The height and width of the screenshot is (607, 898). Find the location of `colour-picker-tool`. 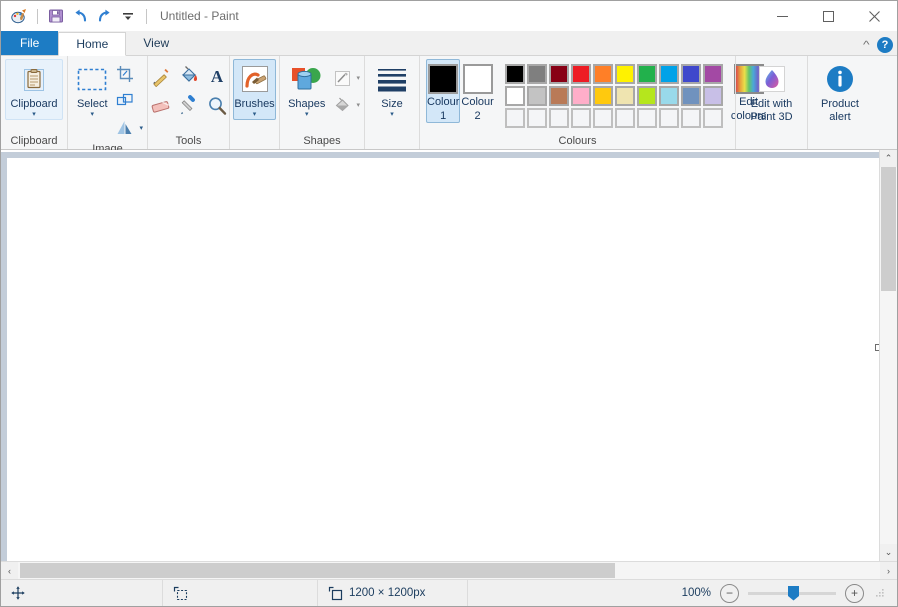

colour-picker-tool is located at coordinates (189, 106).